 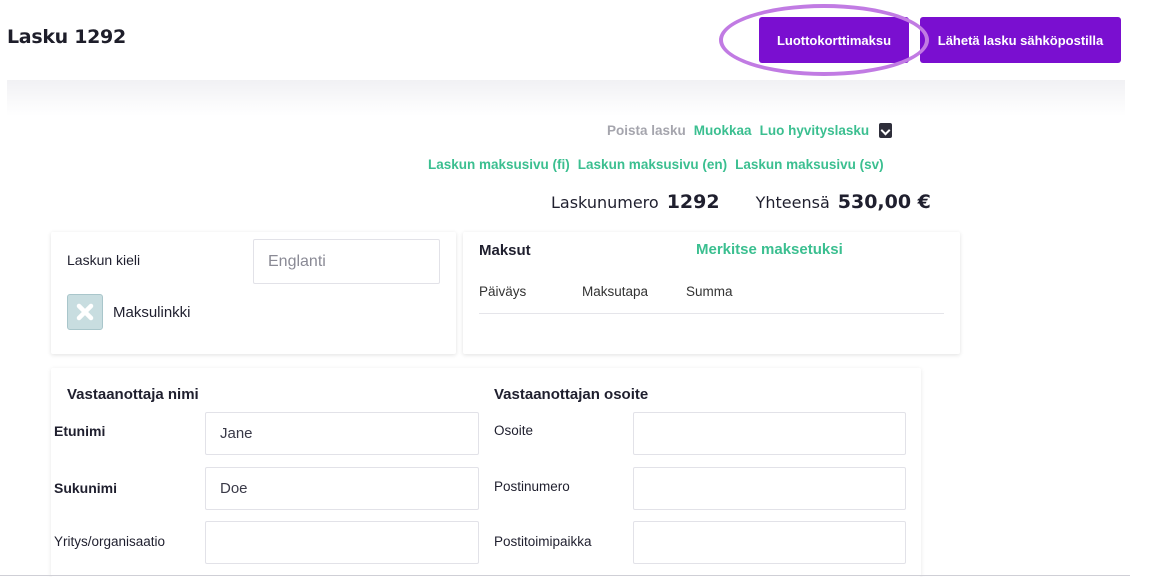 I want to click on edit-link: Muokkaa, so click(x=723, y=130).